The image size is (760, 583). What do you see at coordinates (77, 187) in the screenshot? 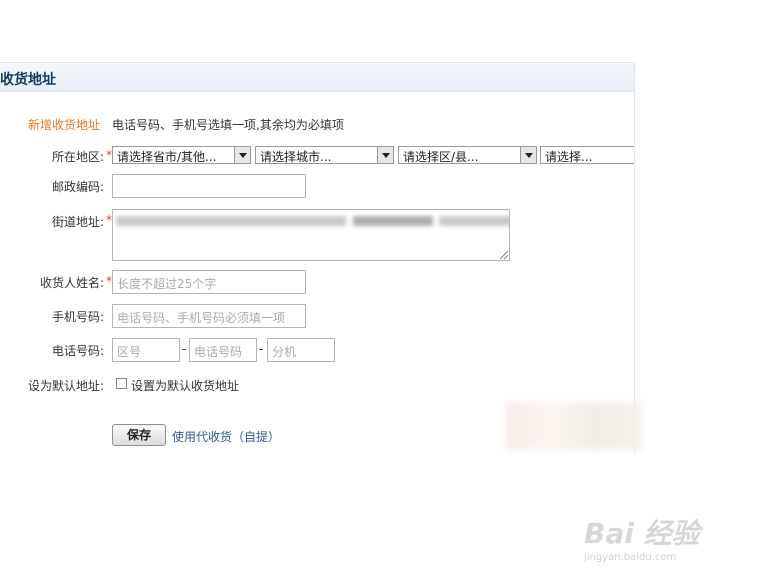
I see `postcode-label: 邮政编码:` at bounding box center [77, 187].